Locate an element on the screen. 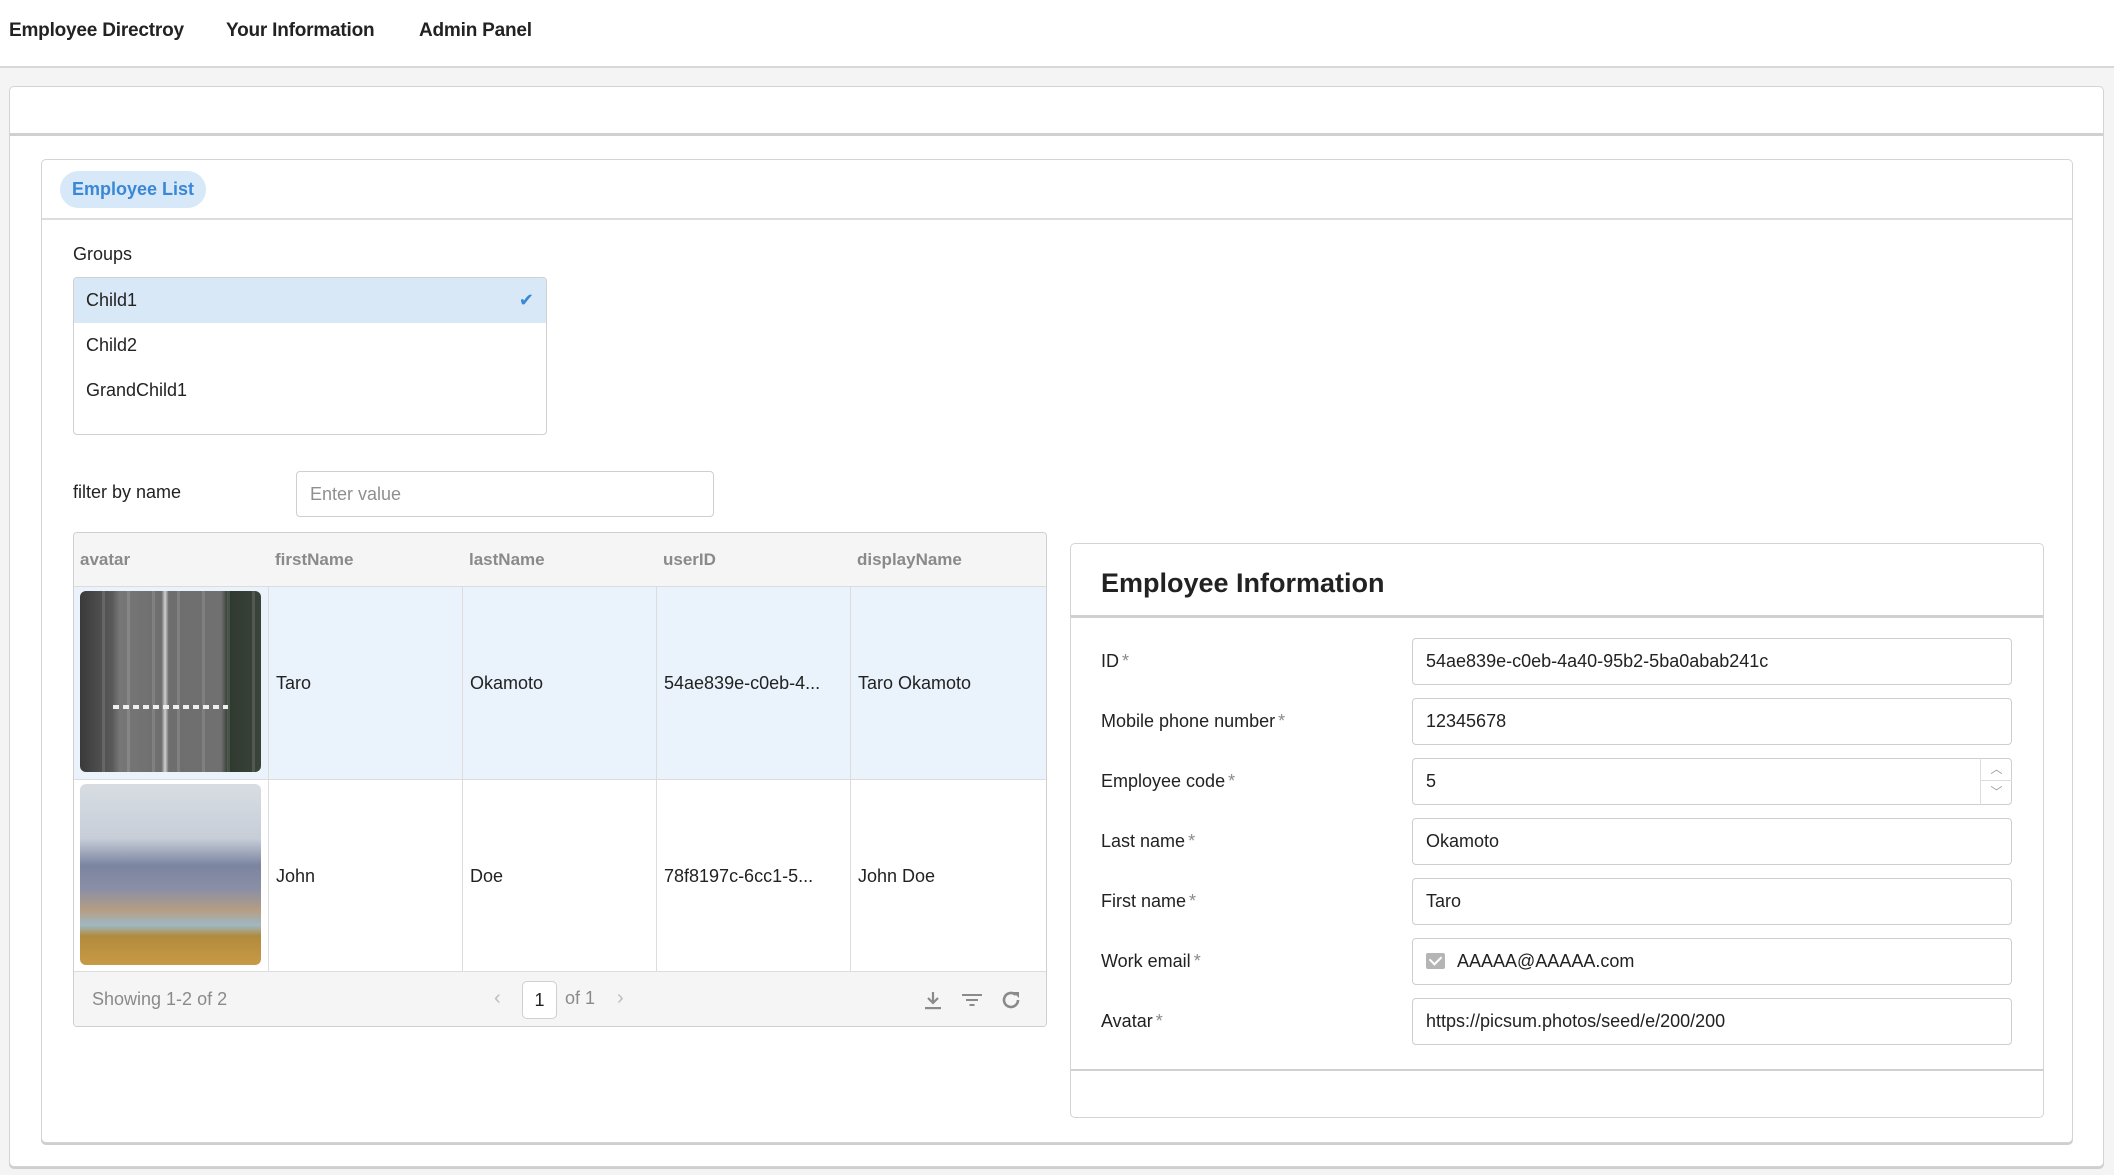 The image size is (2114, 1175). mobile-phone-label: Mobile phone number * is located at coordinates (1193, 721).